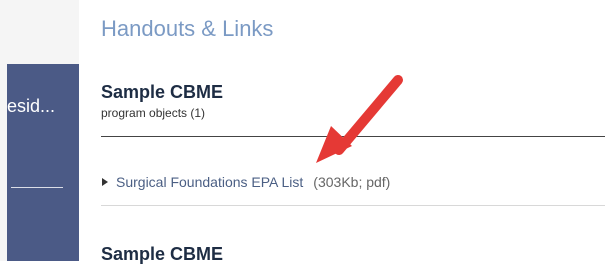 The image size is (605, 265). Describe the element at coordinates (353, 136) in the screenshot. I see `section-divider` at that location.